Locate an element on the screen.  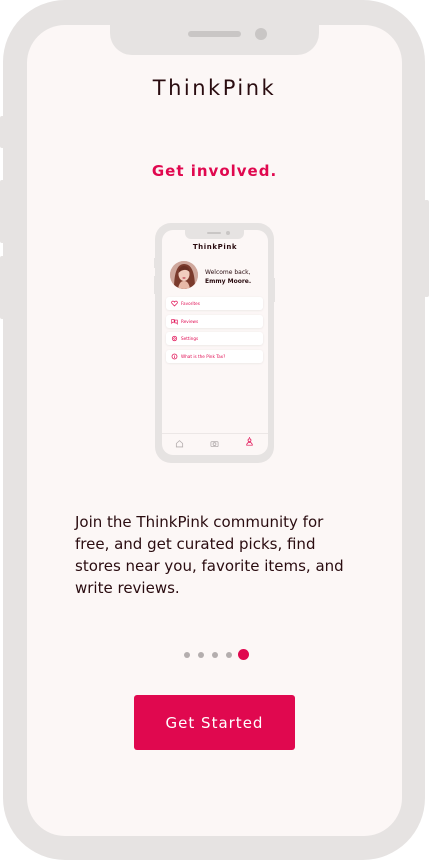
front-camera is located at coordinates (261, 34).